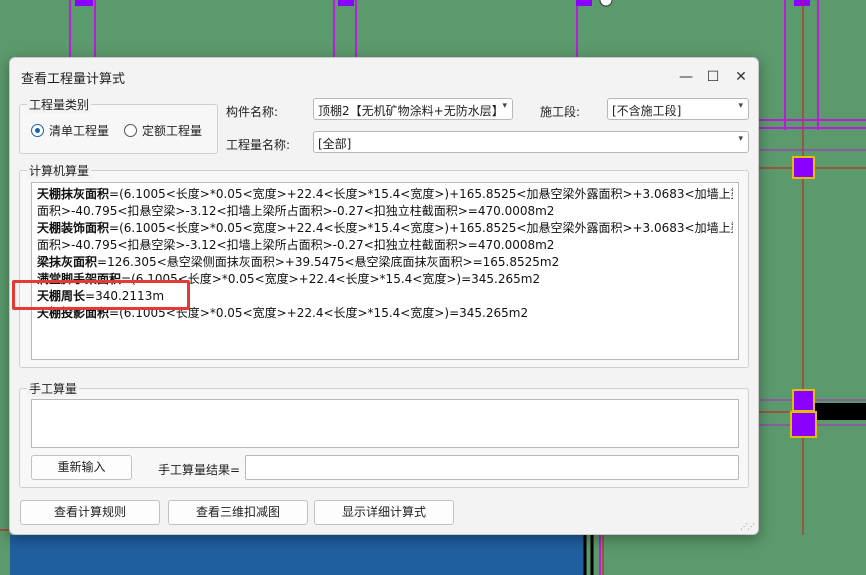 Image resolution: width=866 pixels, height=575 pixels. What do you see at coordinates (59, 170) in the screenshot?
I see `computer-calc-group-label: 计算机算量` at bounding box center [59, 170].